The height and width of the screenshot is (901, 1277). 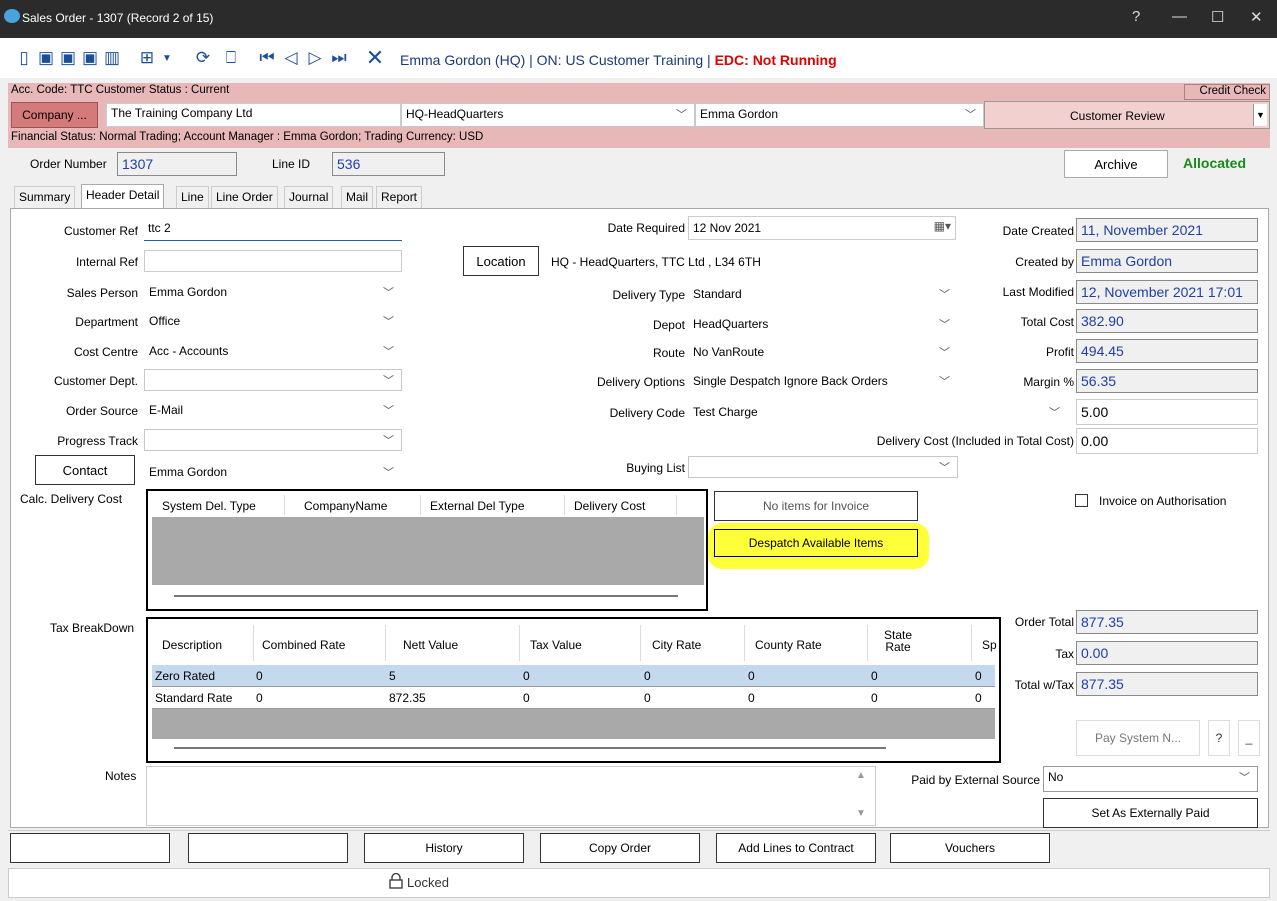 I want to click on column-header: CompanyName, so click(x=345, y=506).